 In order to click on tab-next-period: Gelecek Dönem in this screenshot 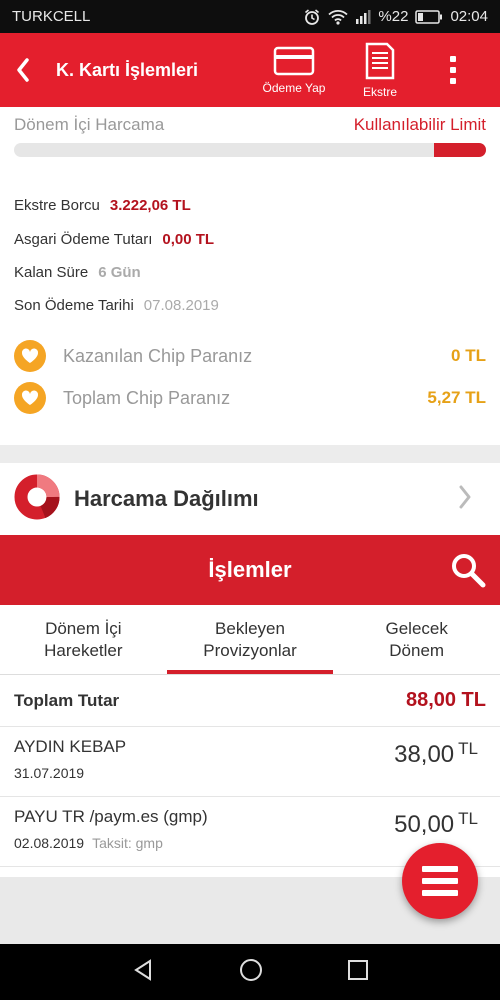, I will do `click(416, 639)`.